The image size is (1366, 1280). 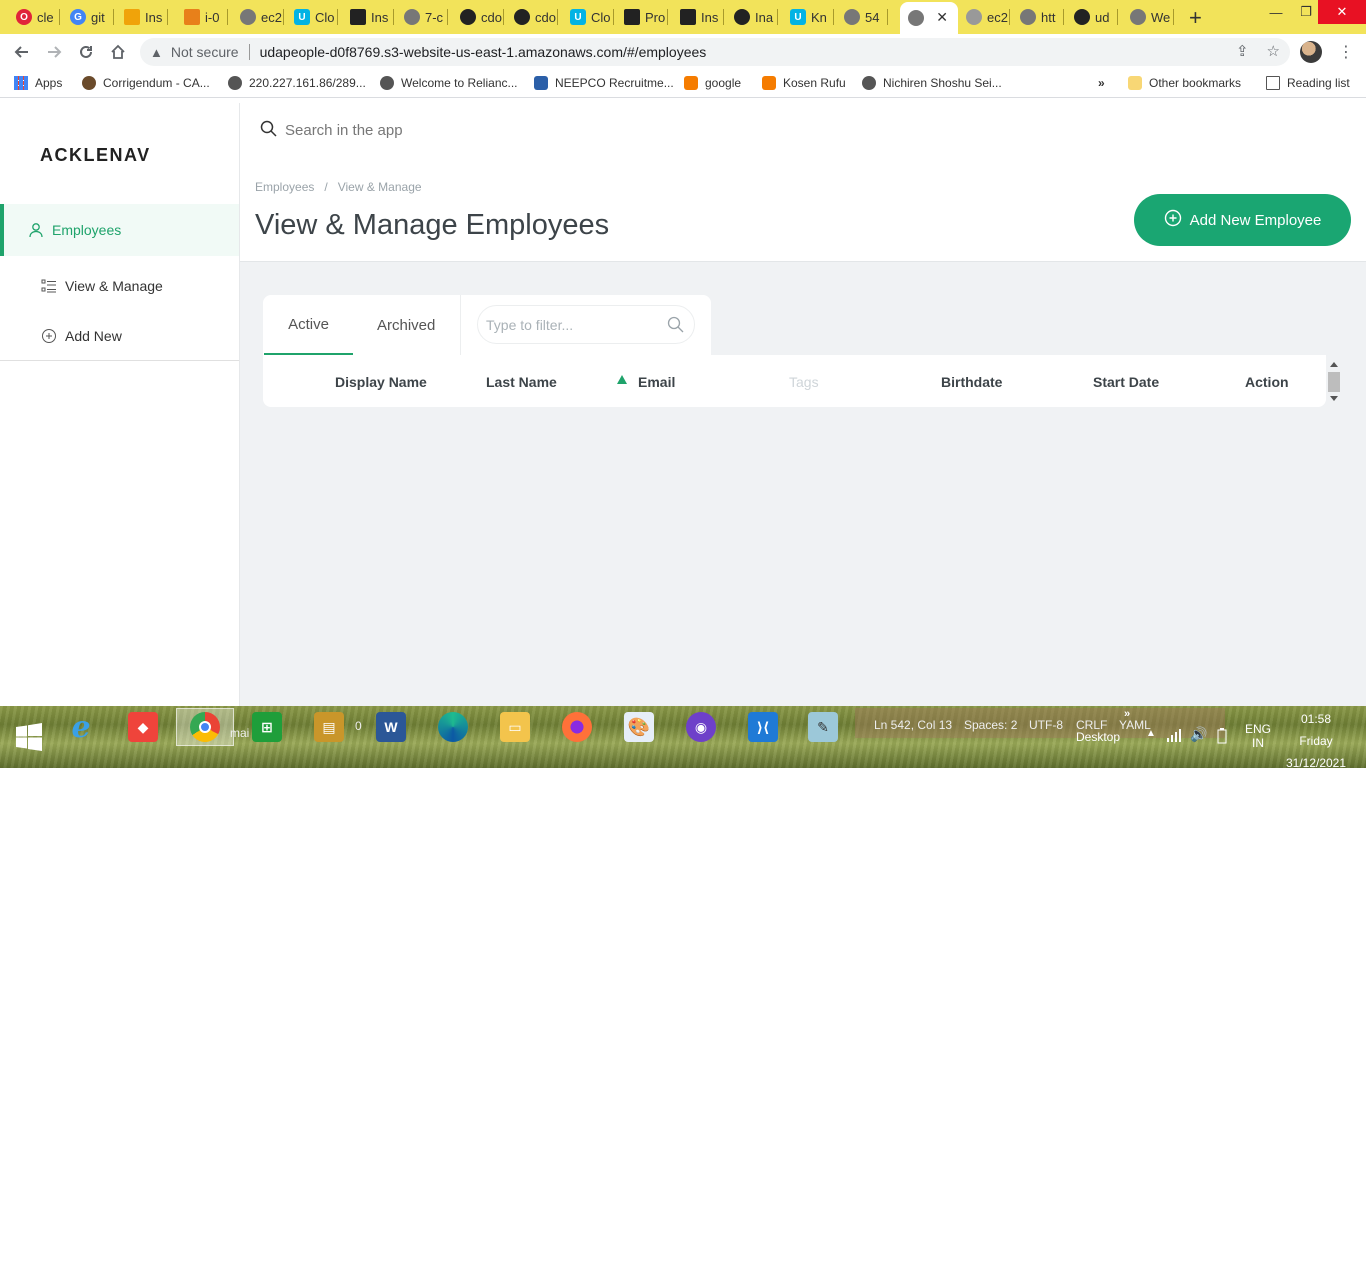 I want to click on browser-tab: 7-c, so click(x=422, y=17).